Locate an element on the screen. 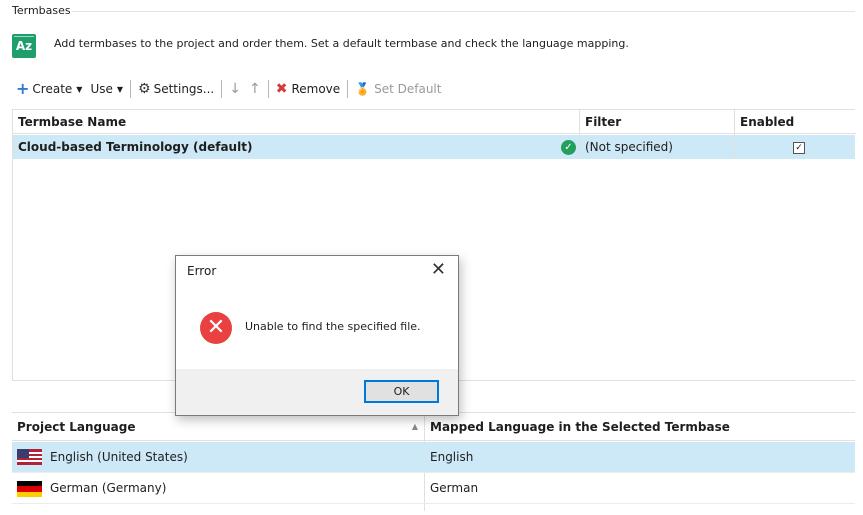  project-language-cell: German (Germany) is located at coordinates (108, 488).